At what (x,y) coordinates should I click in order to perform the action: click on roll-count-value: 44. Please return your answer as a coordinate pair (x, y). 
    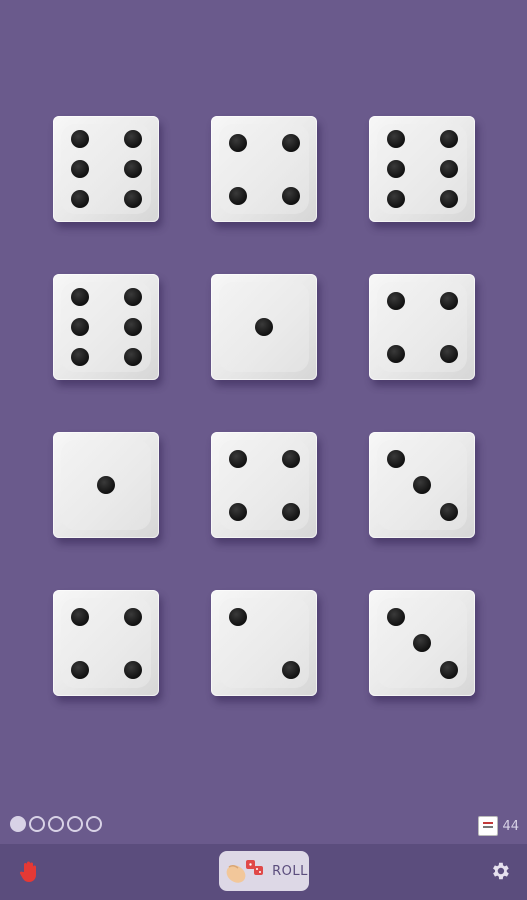
    Looking at the image, I should click on (510, 826).